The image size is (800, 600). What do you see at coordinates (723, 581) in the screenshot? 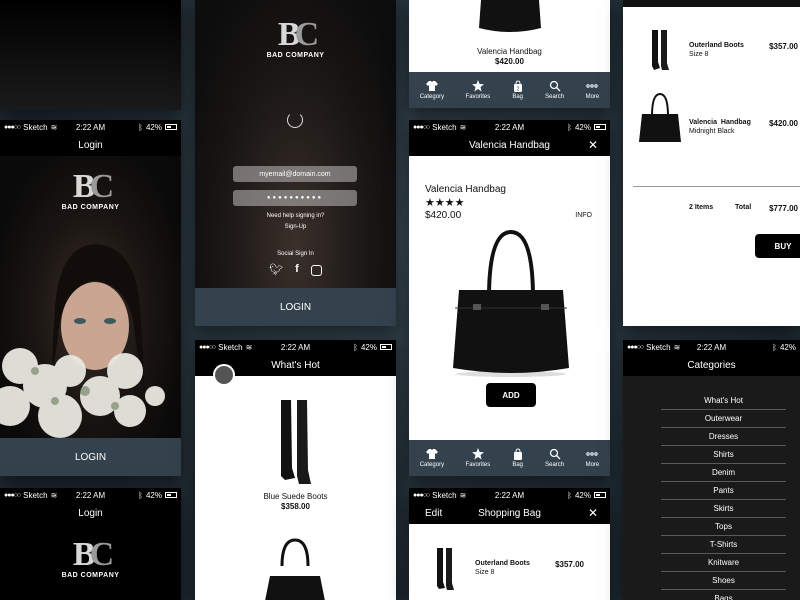
I see `category-item: Shoes` at bounding box center [723, 581].